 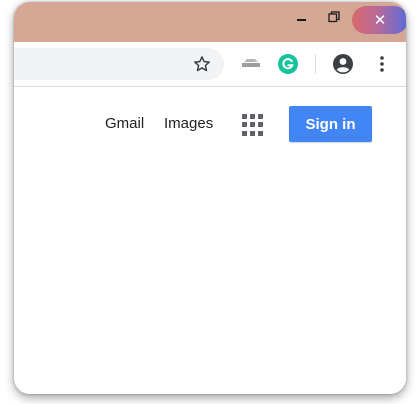 What do you see at coordinates (124, 123) in the screenshot?
I see `gmail-link: Gmail` at bounding box center [124, 123].